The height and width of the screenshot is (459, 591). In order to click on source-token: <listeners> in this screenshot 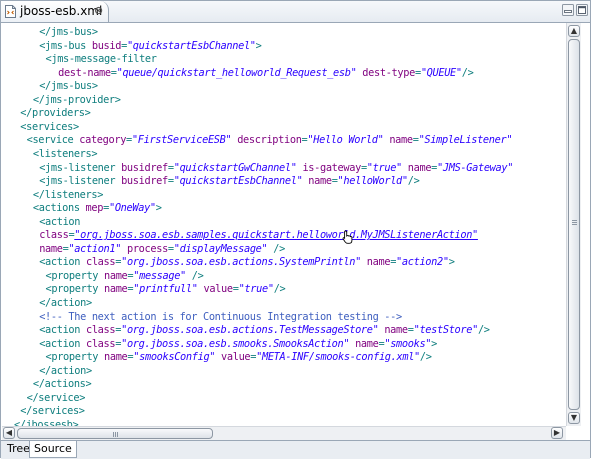, I will do `click(65, 153)`.